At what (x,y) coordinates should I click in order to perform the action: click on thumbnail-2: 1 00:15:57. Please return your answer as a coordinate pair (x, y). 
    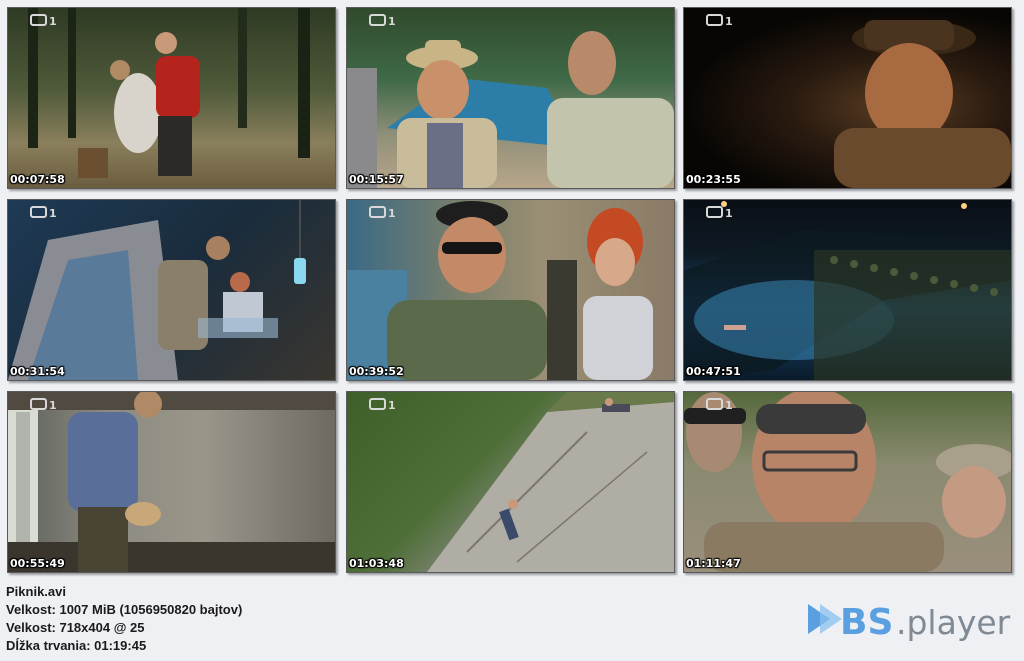
    Looking at the image, I should click on (510, 98).